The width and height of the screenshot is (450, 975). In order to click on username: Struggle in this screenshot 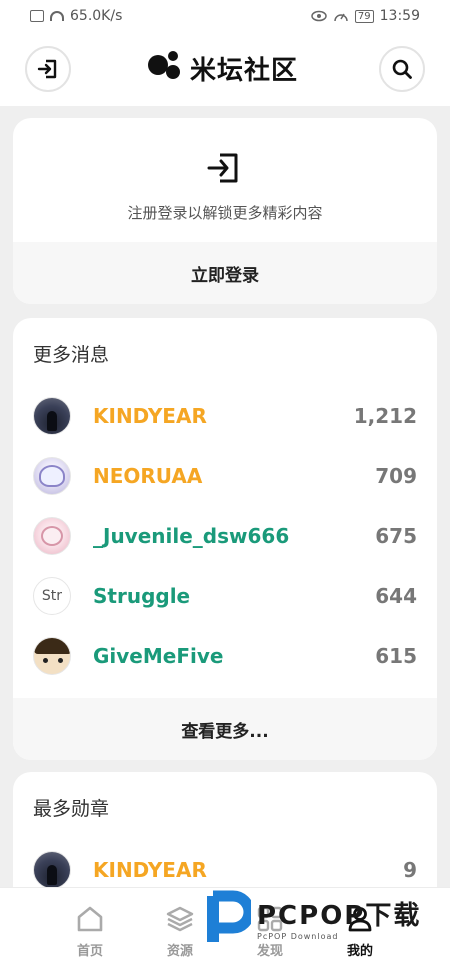, I will do `click(142, 596)`.